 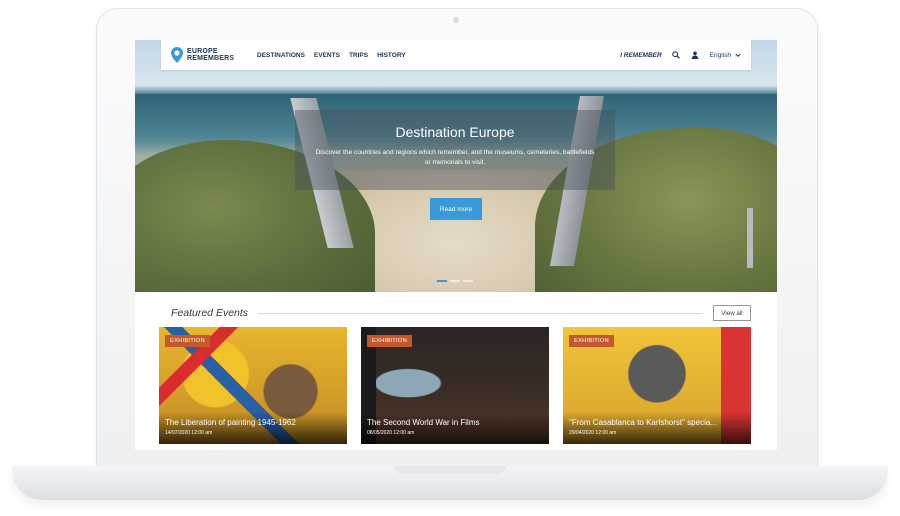 I want to click on event-title: The Second World War in Films, so click(x=423, y=422).